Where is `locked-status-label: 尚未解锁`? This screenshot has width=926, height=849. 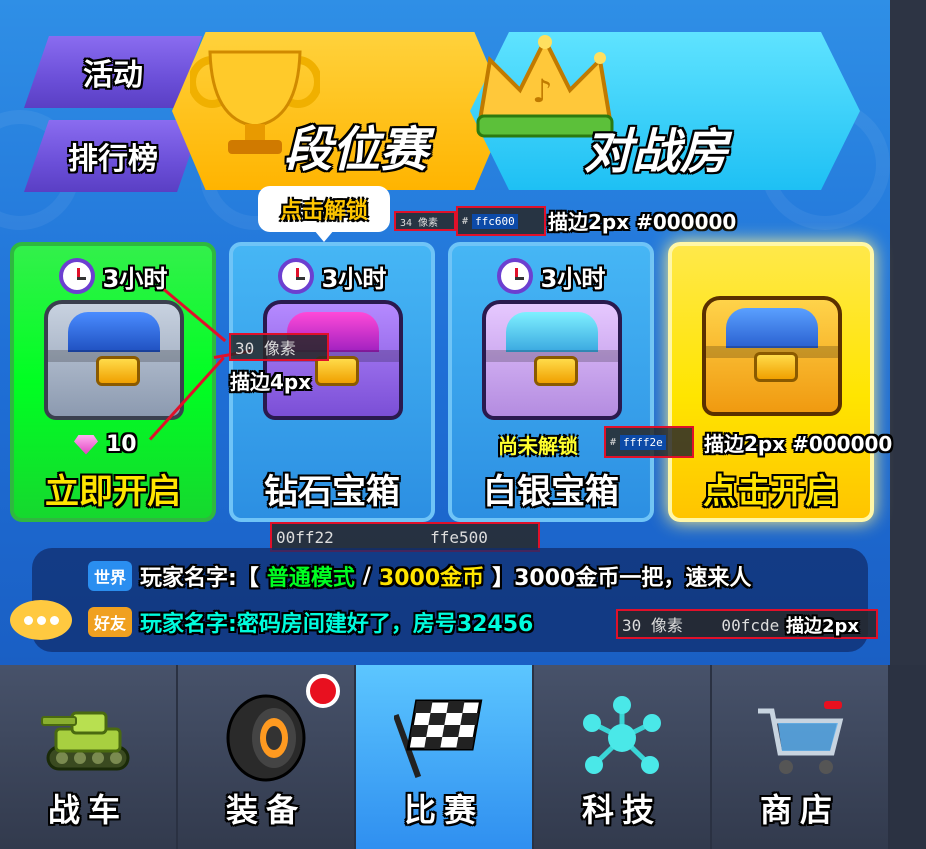 locked-status-label: 尚未解锁 is located at coordinates (538, 446).